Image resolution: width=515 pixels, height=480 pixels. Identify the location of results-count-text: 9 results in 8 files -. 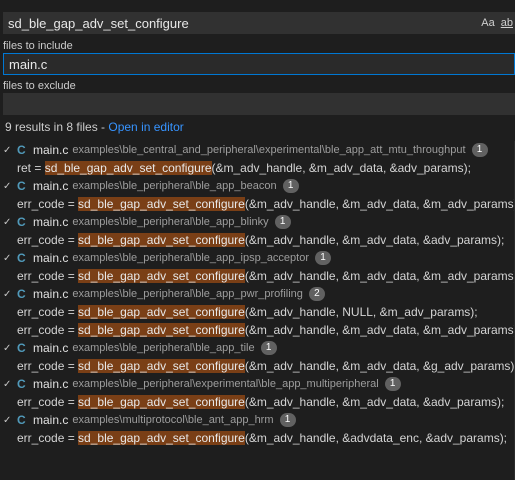
(57, 127).